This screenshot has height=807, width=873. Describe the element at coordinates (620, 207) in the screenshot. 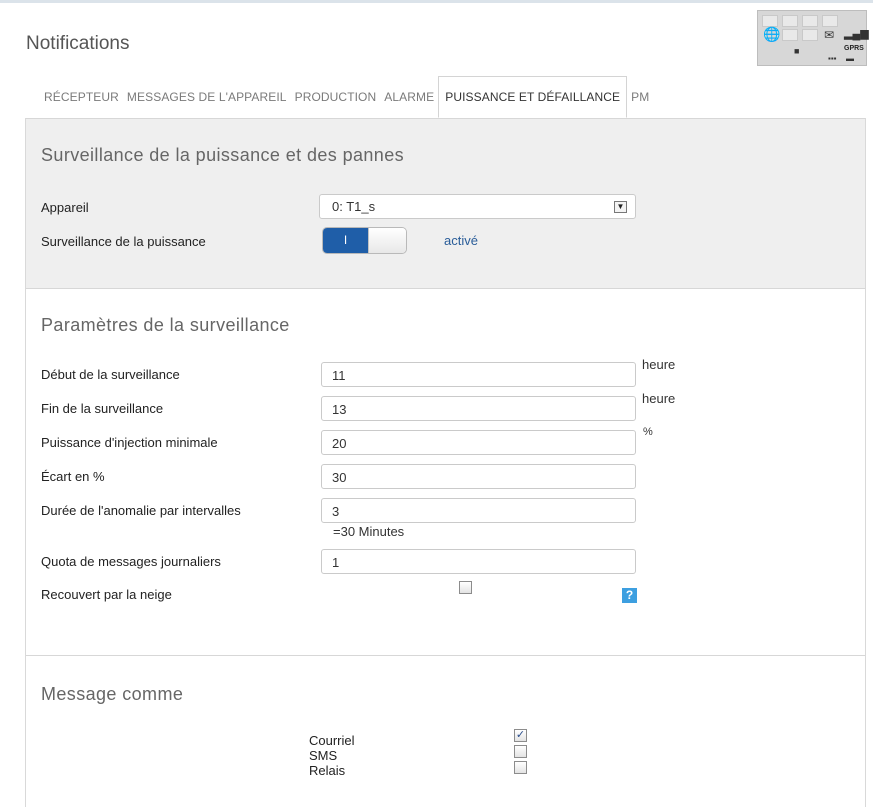

I see `chevron-down-icon: ▼` at that location.